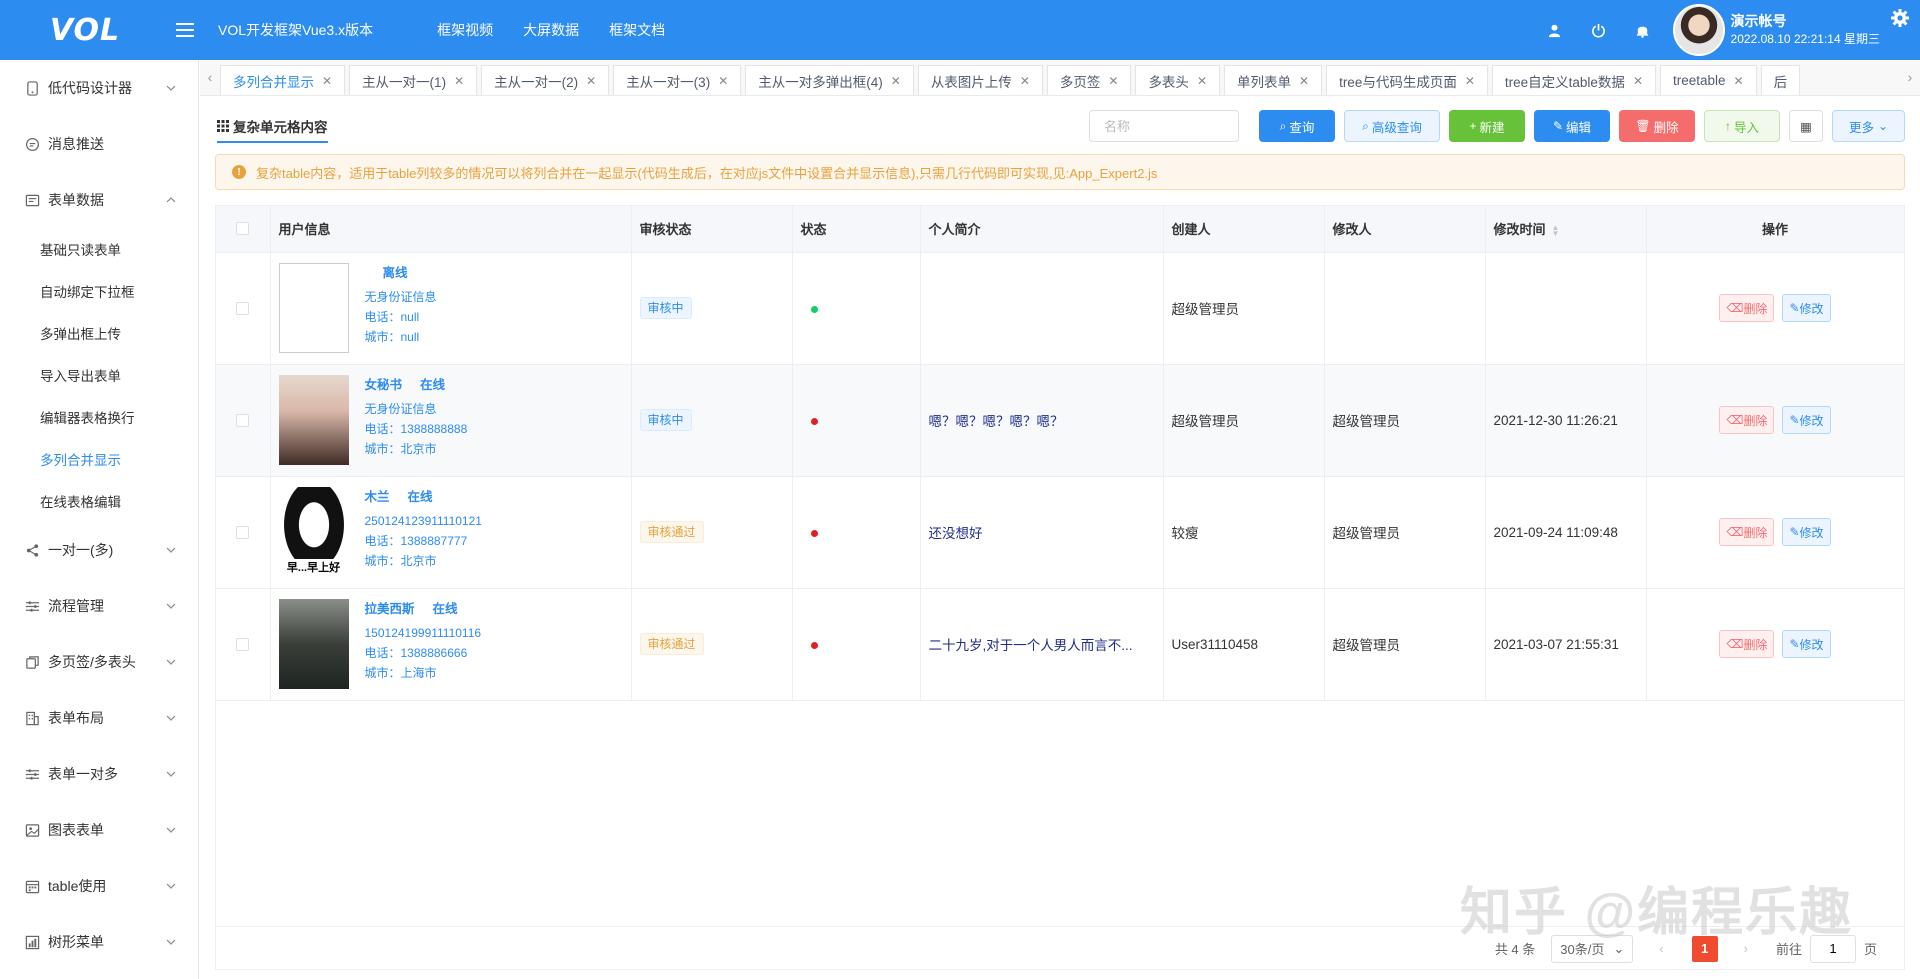 Image resolution: width=1920 pixels, height=979 pixels. I want to click on avatar, so click(1698, 30).